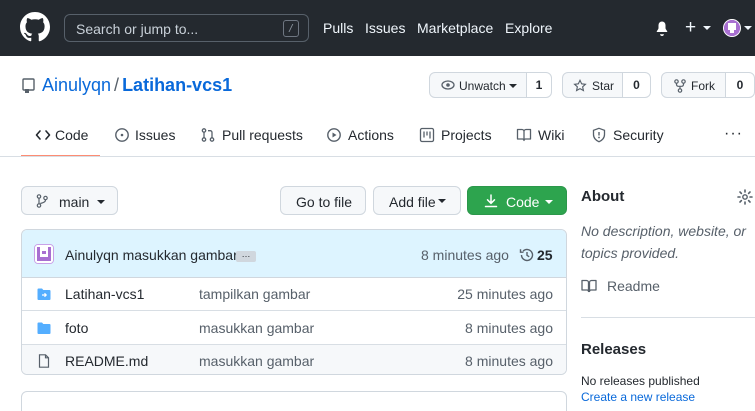 The width and height of the screenshot is (755, 411). Describe the element at coordinates (43, 135) in the screenshot. I see `code-icon` at that location.